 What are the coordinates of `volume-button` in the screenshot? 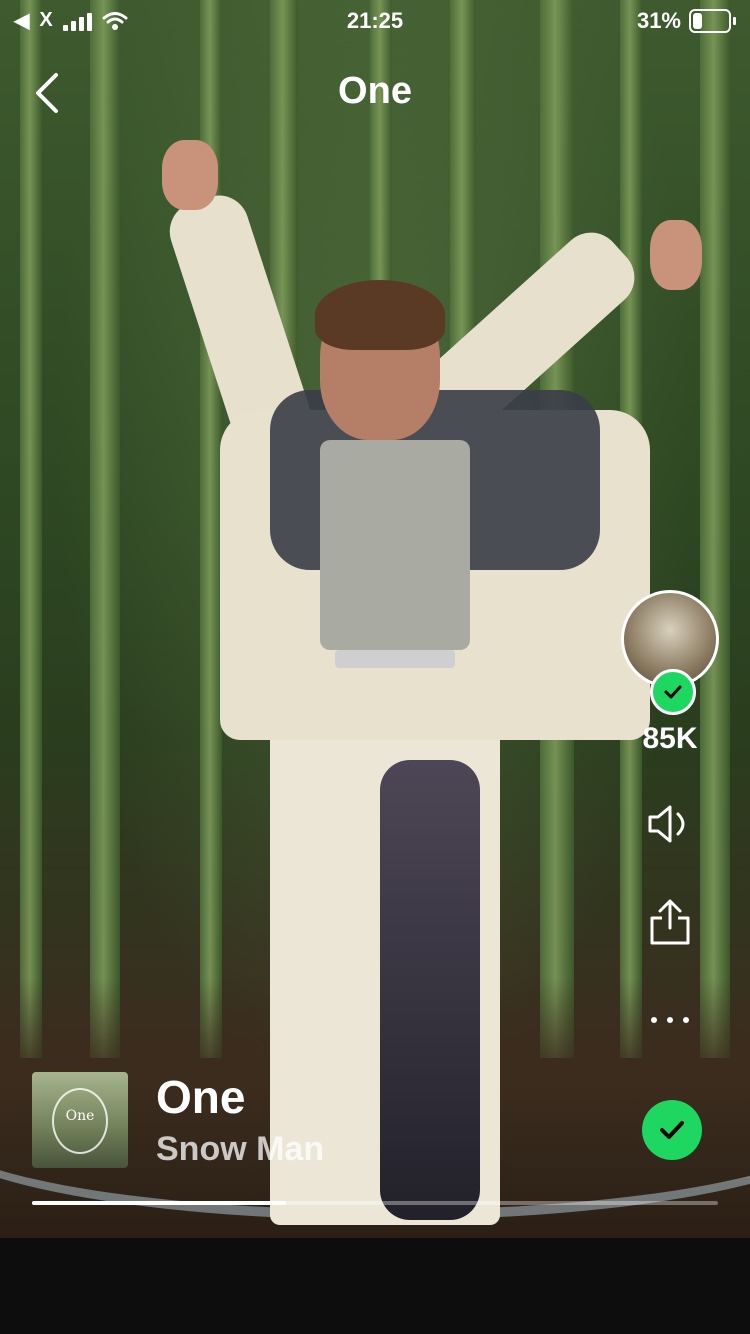 It's located at (670, 824).